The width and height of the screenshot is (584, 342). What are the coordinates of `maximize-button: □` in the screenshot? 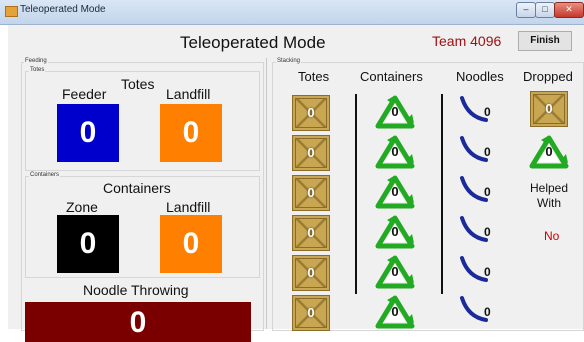 It's located at (545, 10).